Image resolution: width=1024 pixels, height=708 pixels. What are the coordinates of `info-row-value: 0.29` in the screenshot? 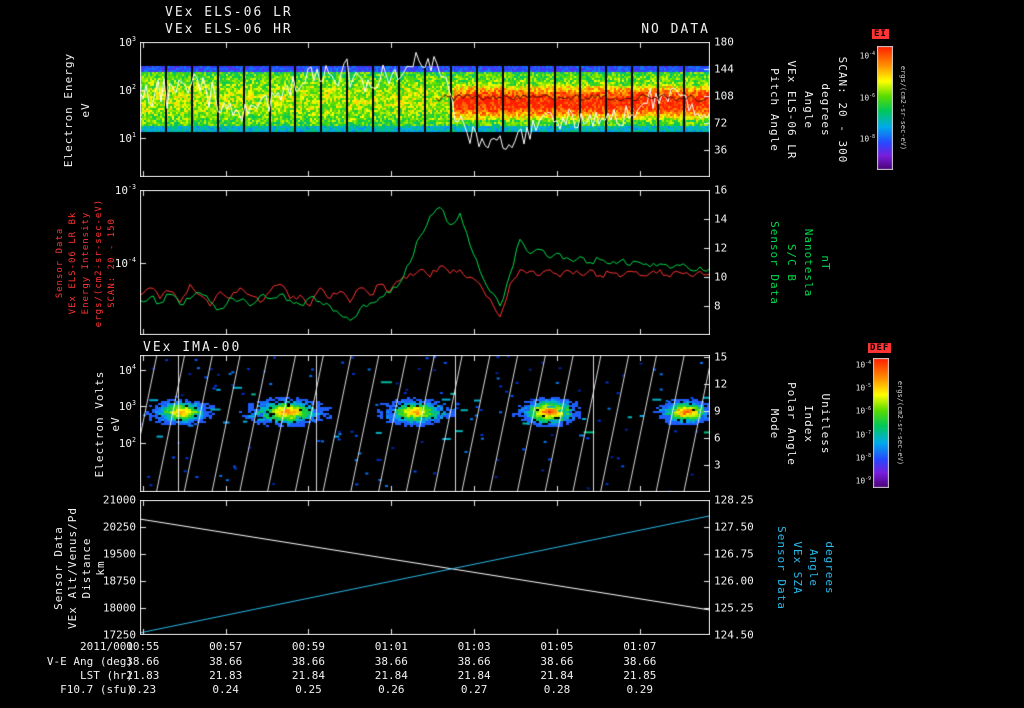 It's located at (640, 689).